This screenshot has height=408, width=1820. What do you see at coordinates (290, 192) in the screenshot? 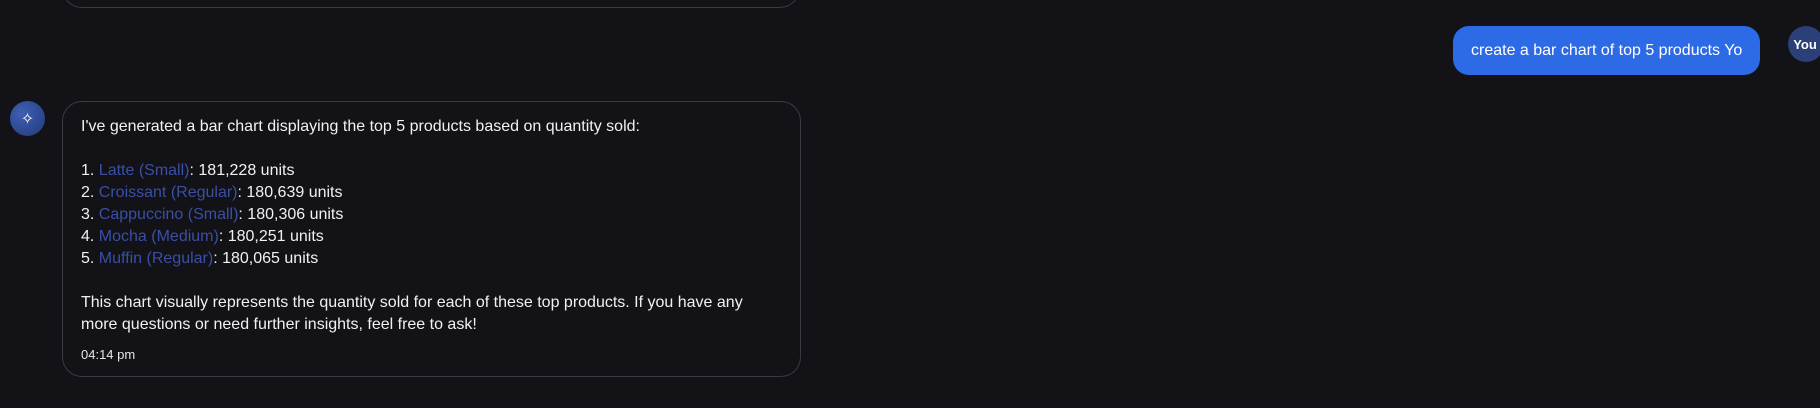
I see `list-item-value: : 180,639 units` at bounding box center [290, 192].